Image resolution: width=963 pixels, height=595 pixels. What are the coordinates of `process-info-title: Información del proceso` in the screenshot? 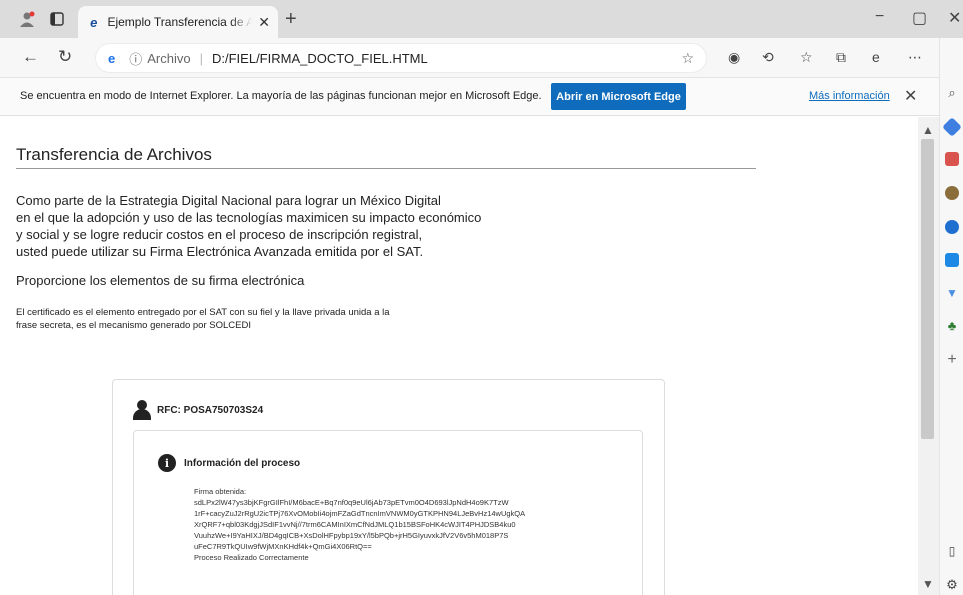 It's located at (242, 463).